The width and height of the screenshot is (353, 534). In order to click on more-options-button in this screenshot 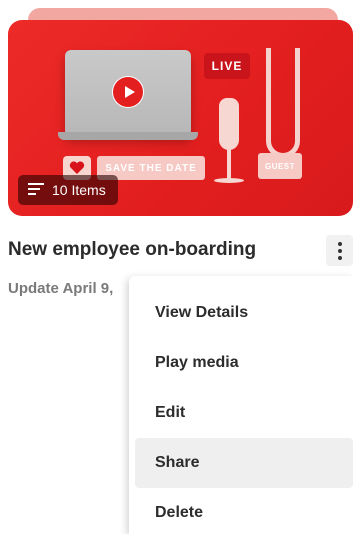, I will do `click(339, 250)`.